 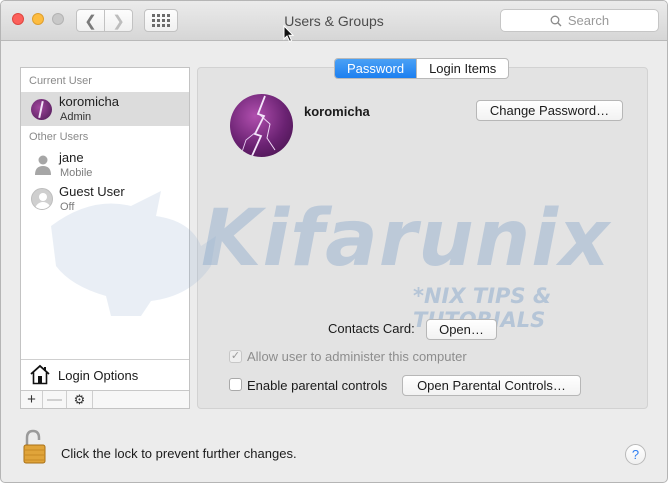 What do you see at coordinates (317, 385) in the screenshot?
I see `parental-controls-label: Enable parental controls` at bounding box center [317, 385].